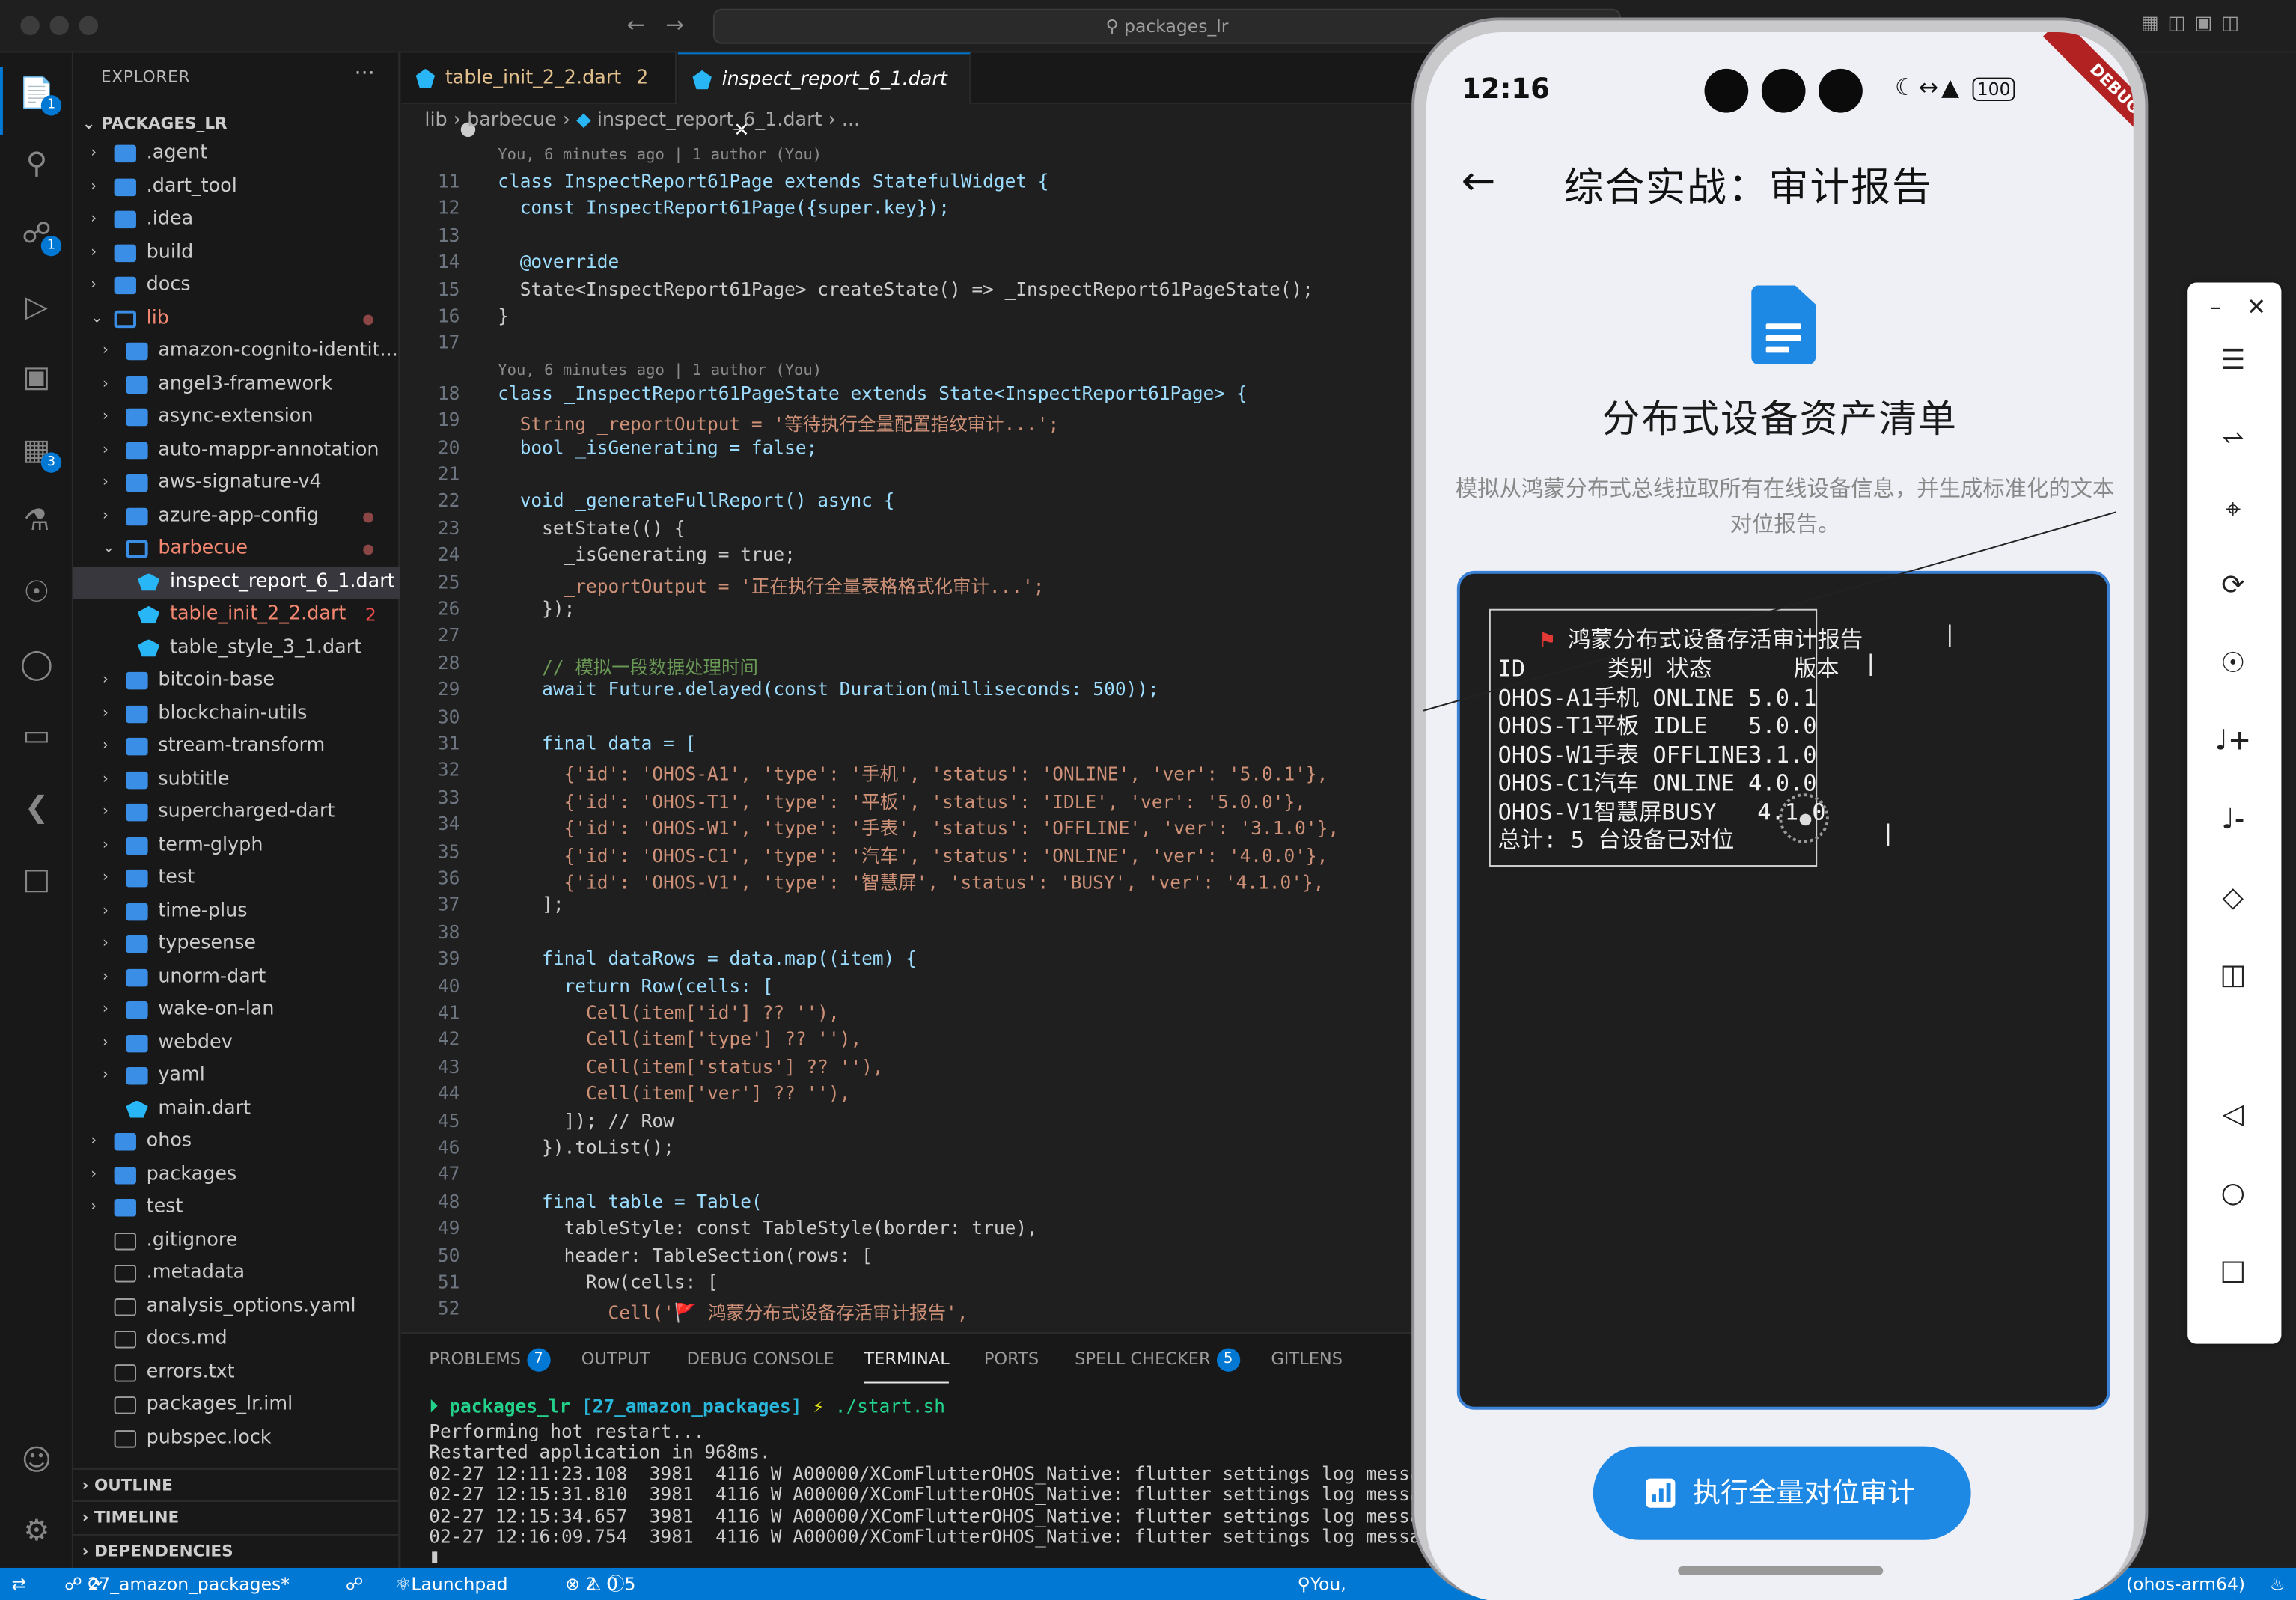 This screenshot has width=2296, height=1600. What do you see at coordinates (236, 977) in the screenshot?
I see `tree-item: › unorm-dart` at bounding box center [236, 977].